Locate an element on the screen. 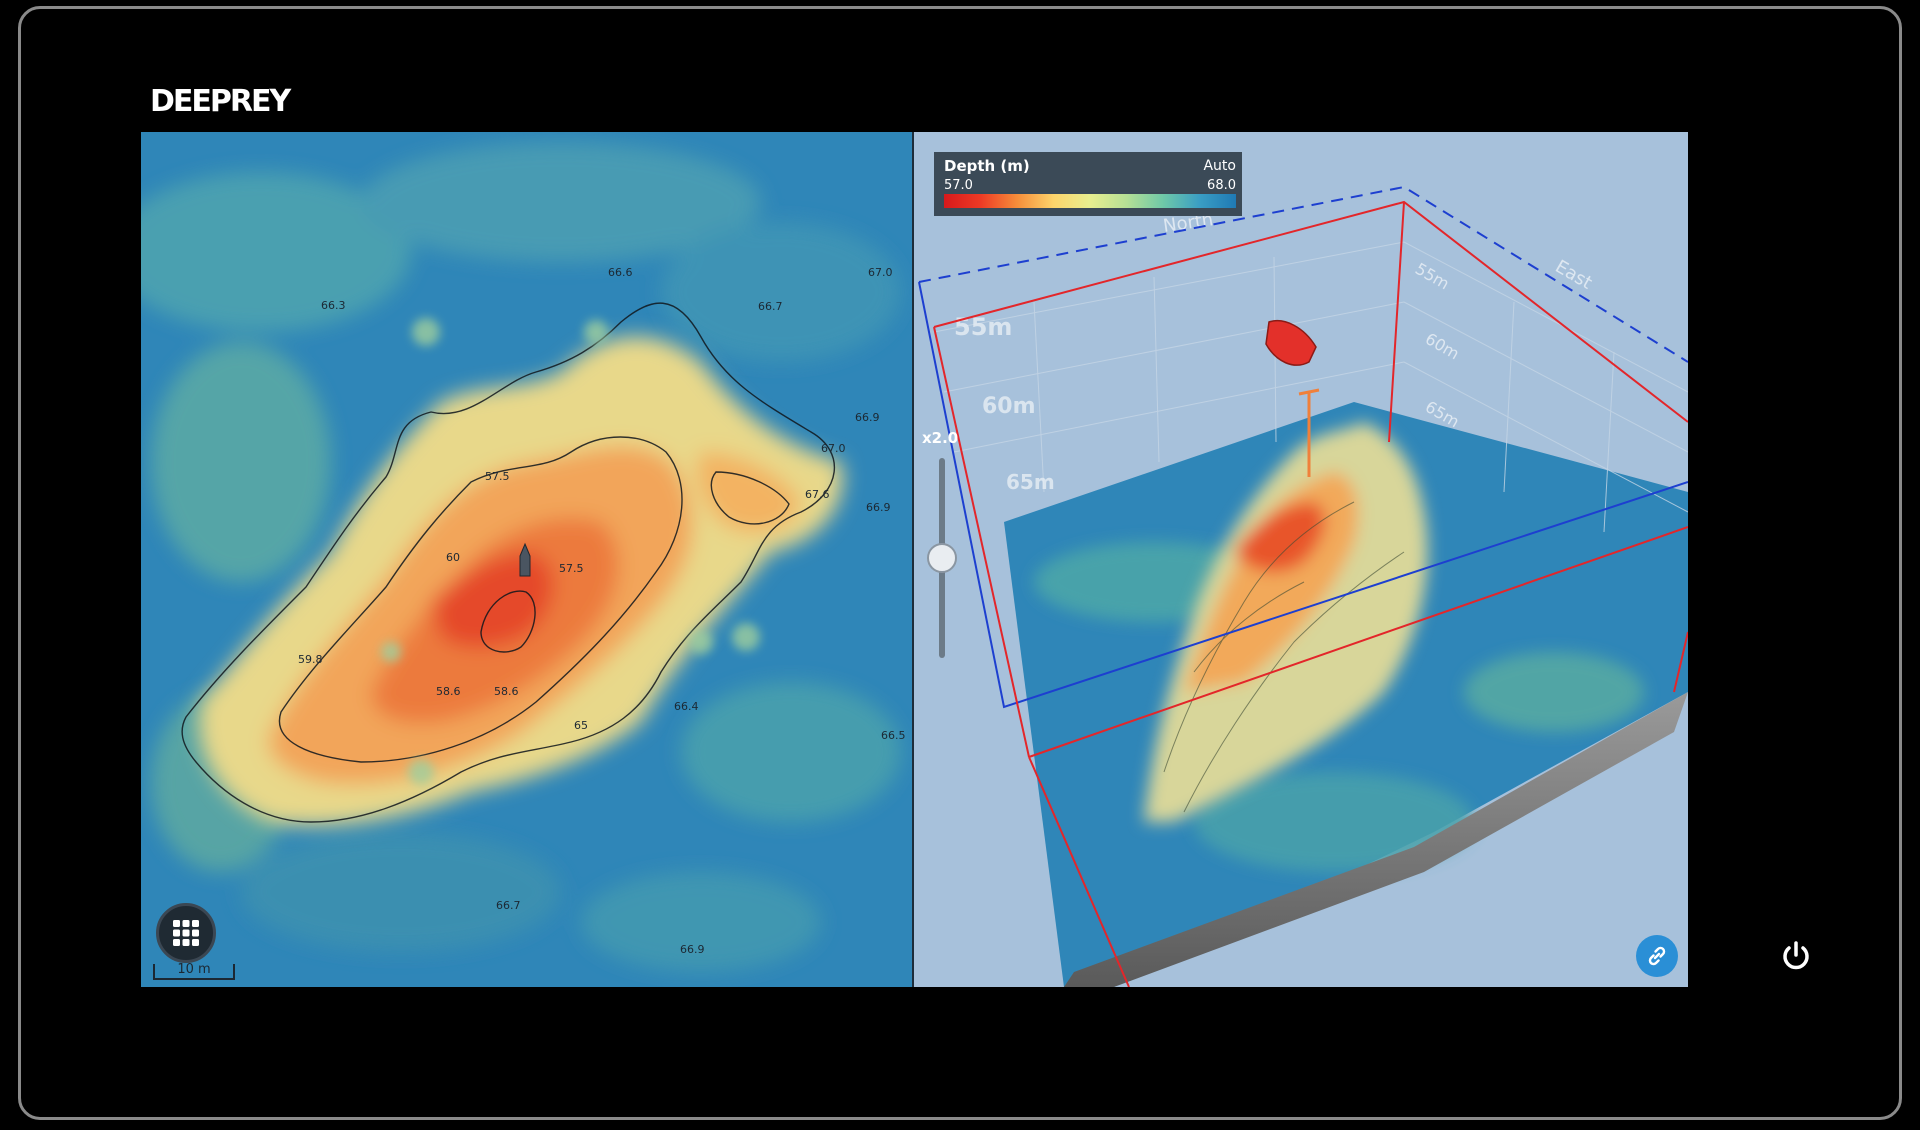 The image size is (1920, 1130). depth-label: 66.4 is located at coordinates (686, 706).